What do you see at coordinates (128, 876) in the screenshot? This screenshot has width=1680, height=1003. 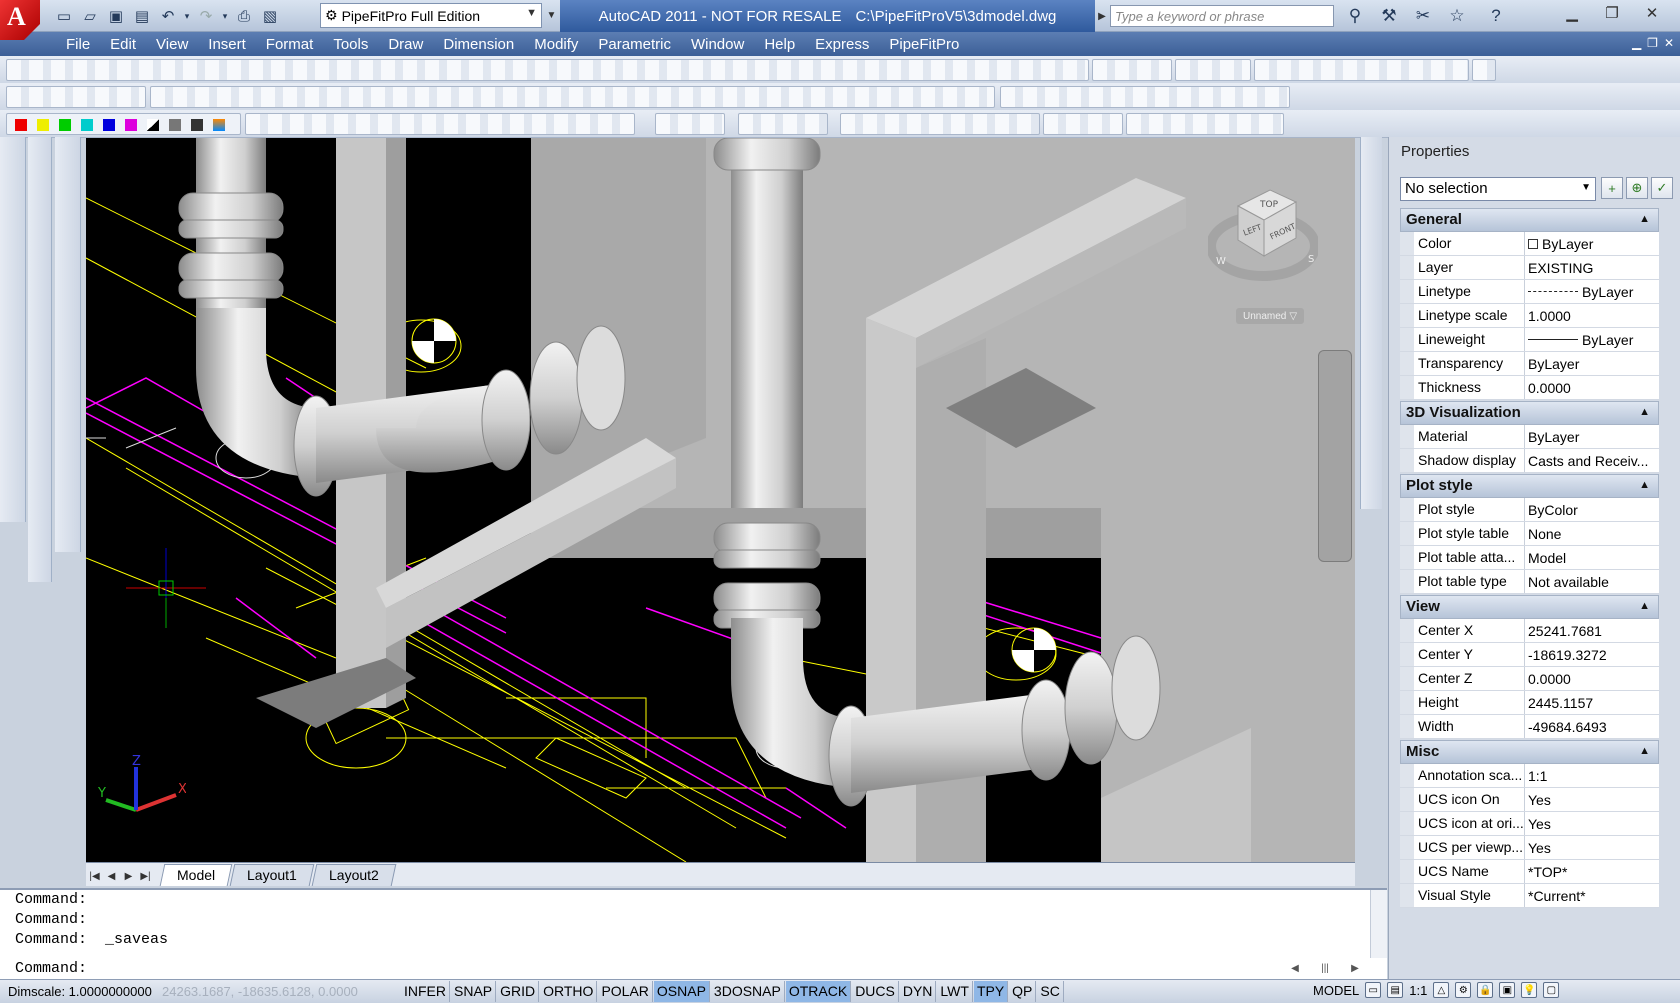 I see `next-tab-icon: ▶` at bounding box center [128, 876].